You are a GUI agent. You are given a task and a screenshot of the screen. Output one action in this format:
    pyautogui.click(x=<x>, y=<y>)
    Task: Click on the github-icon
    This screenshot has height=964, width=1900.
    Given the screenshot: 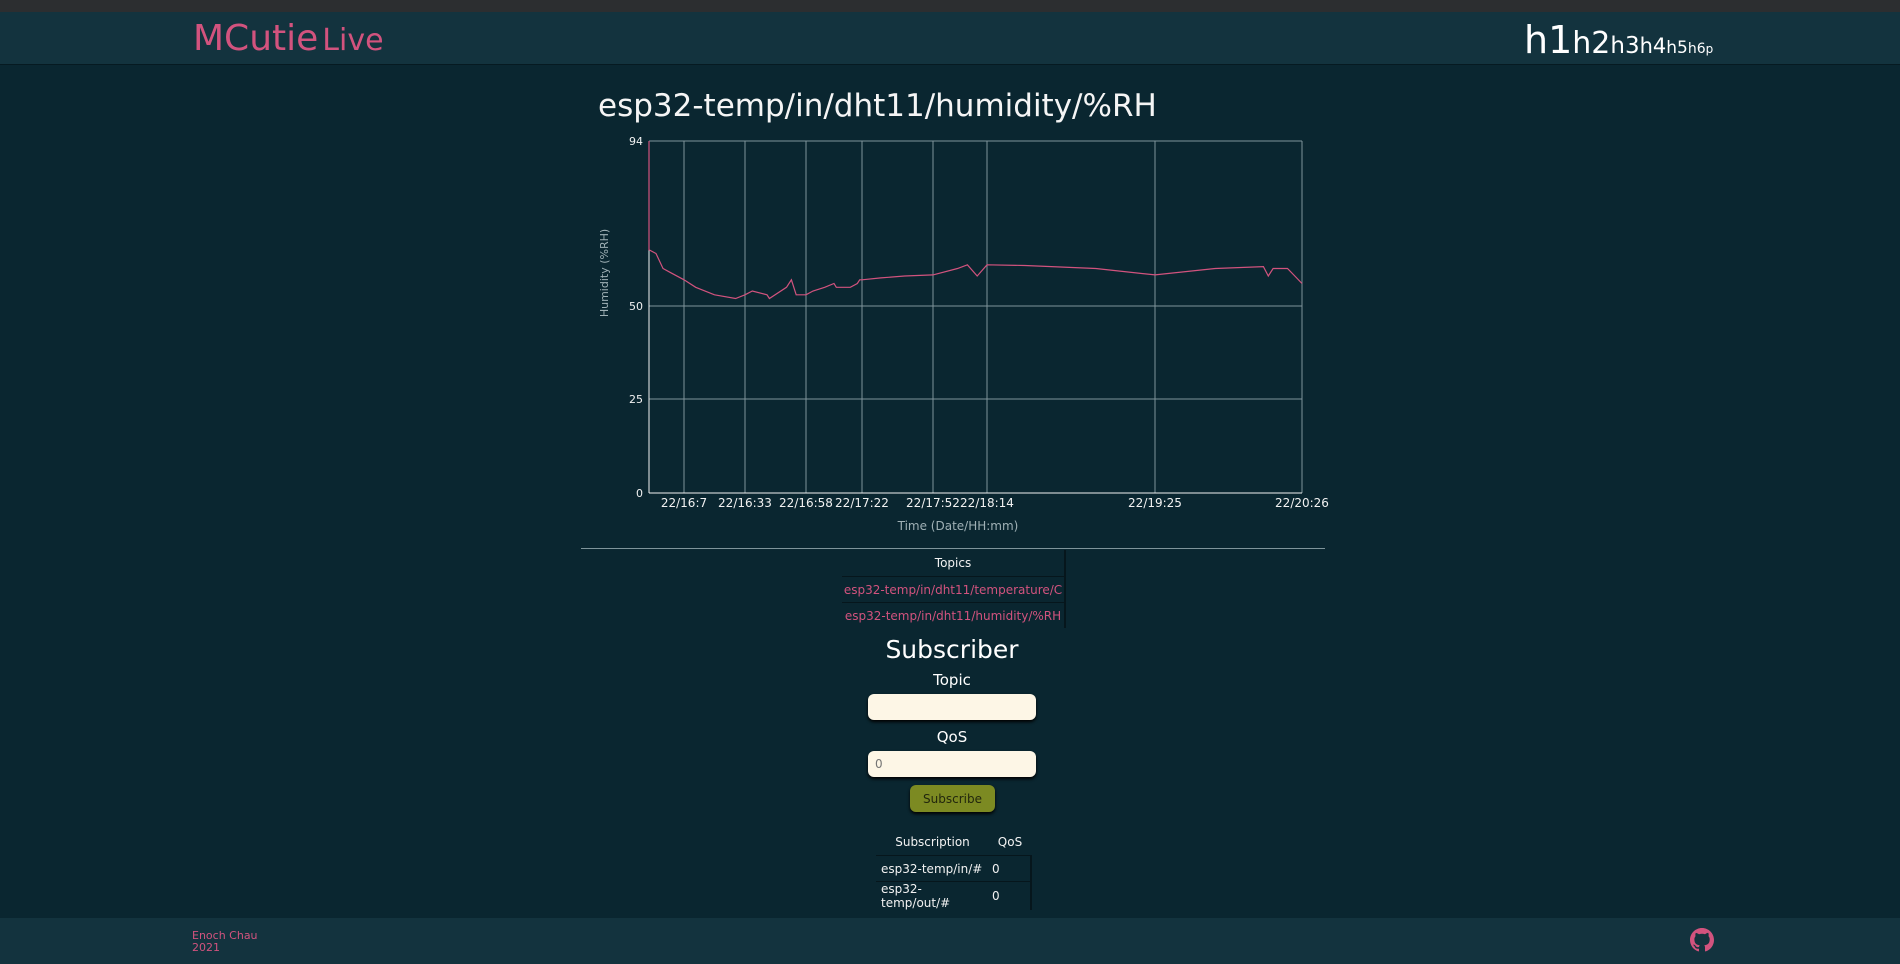 What is the action you would take?
    pyautogui.click(x=1702, y=940)
    